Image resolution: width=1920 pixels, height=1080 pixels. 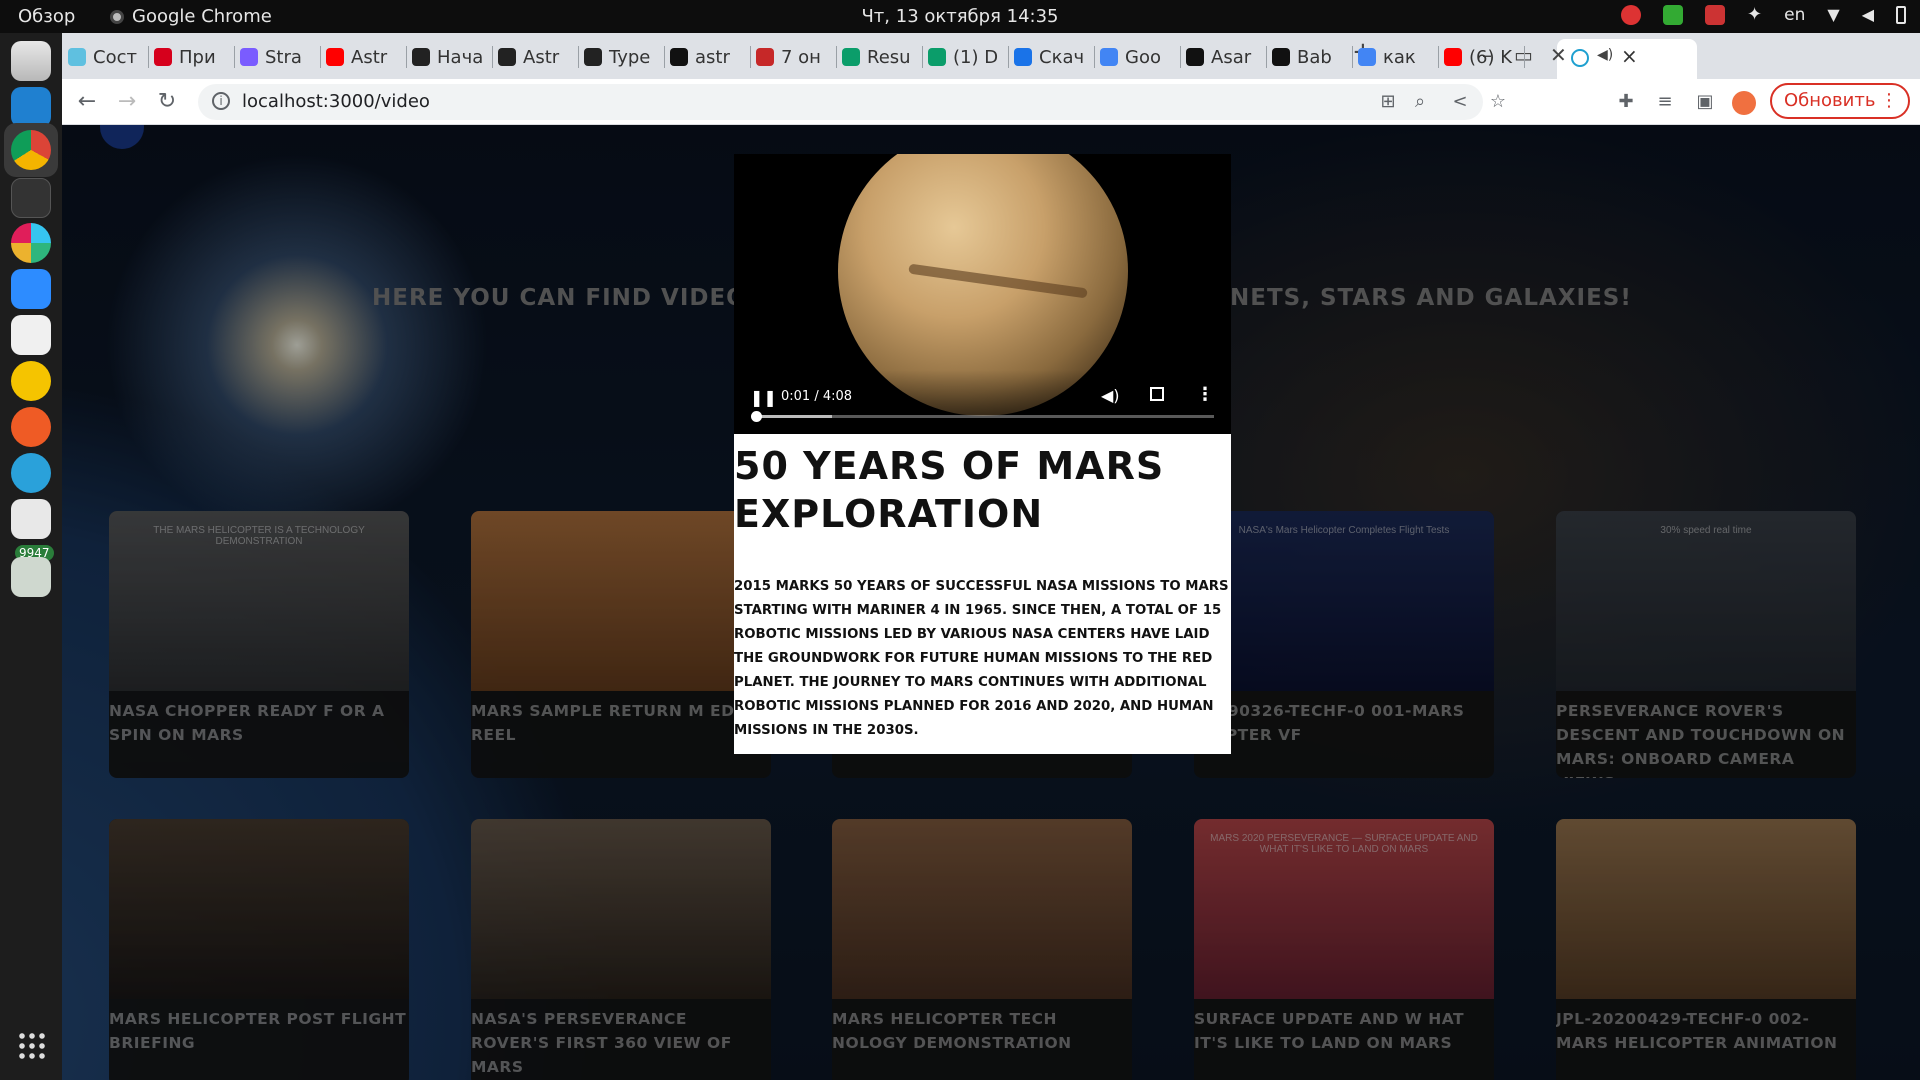 I want to click on browser-tab: При, so click(x=191, y=57).